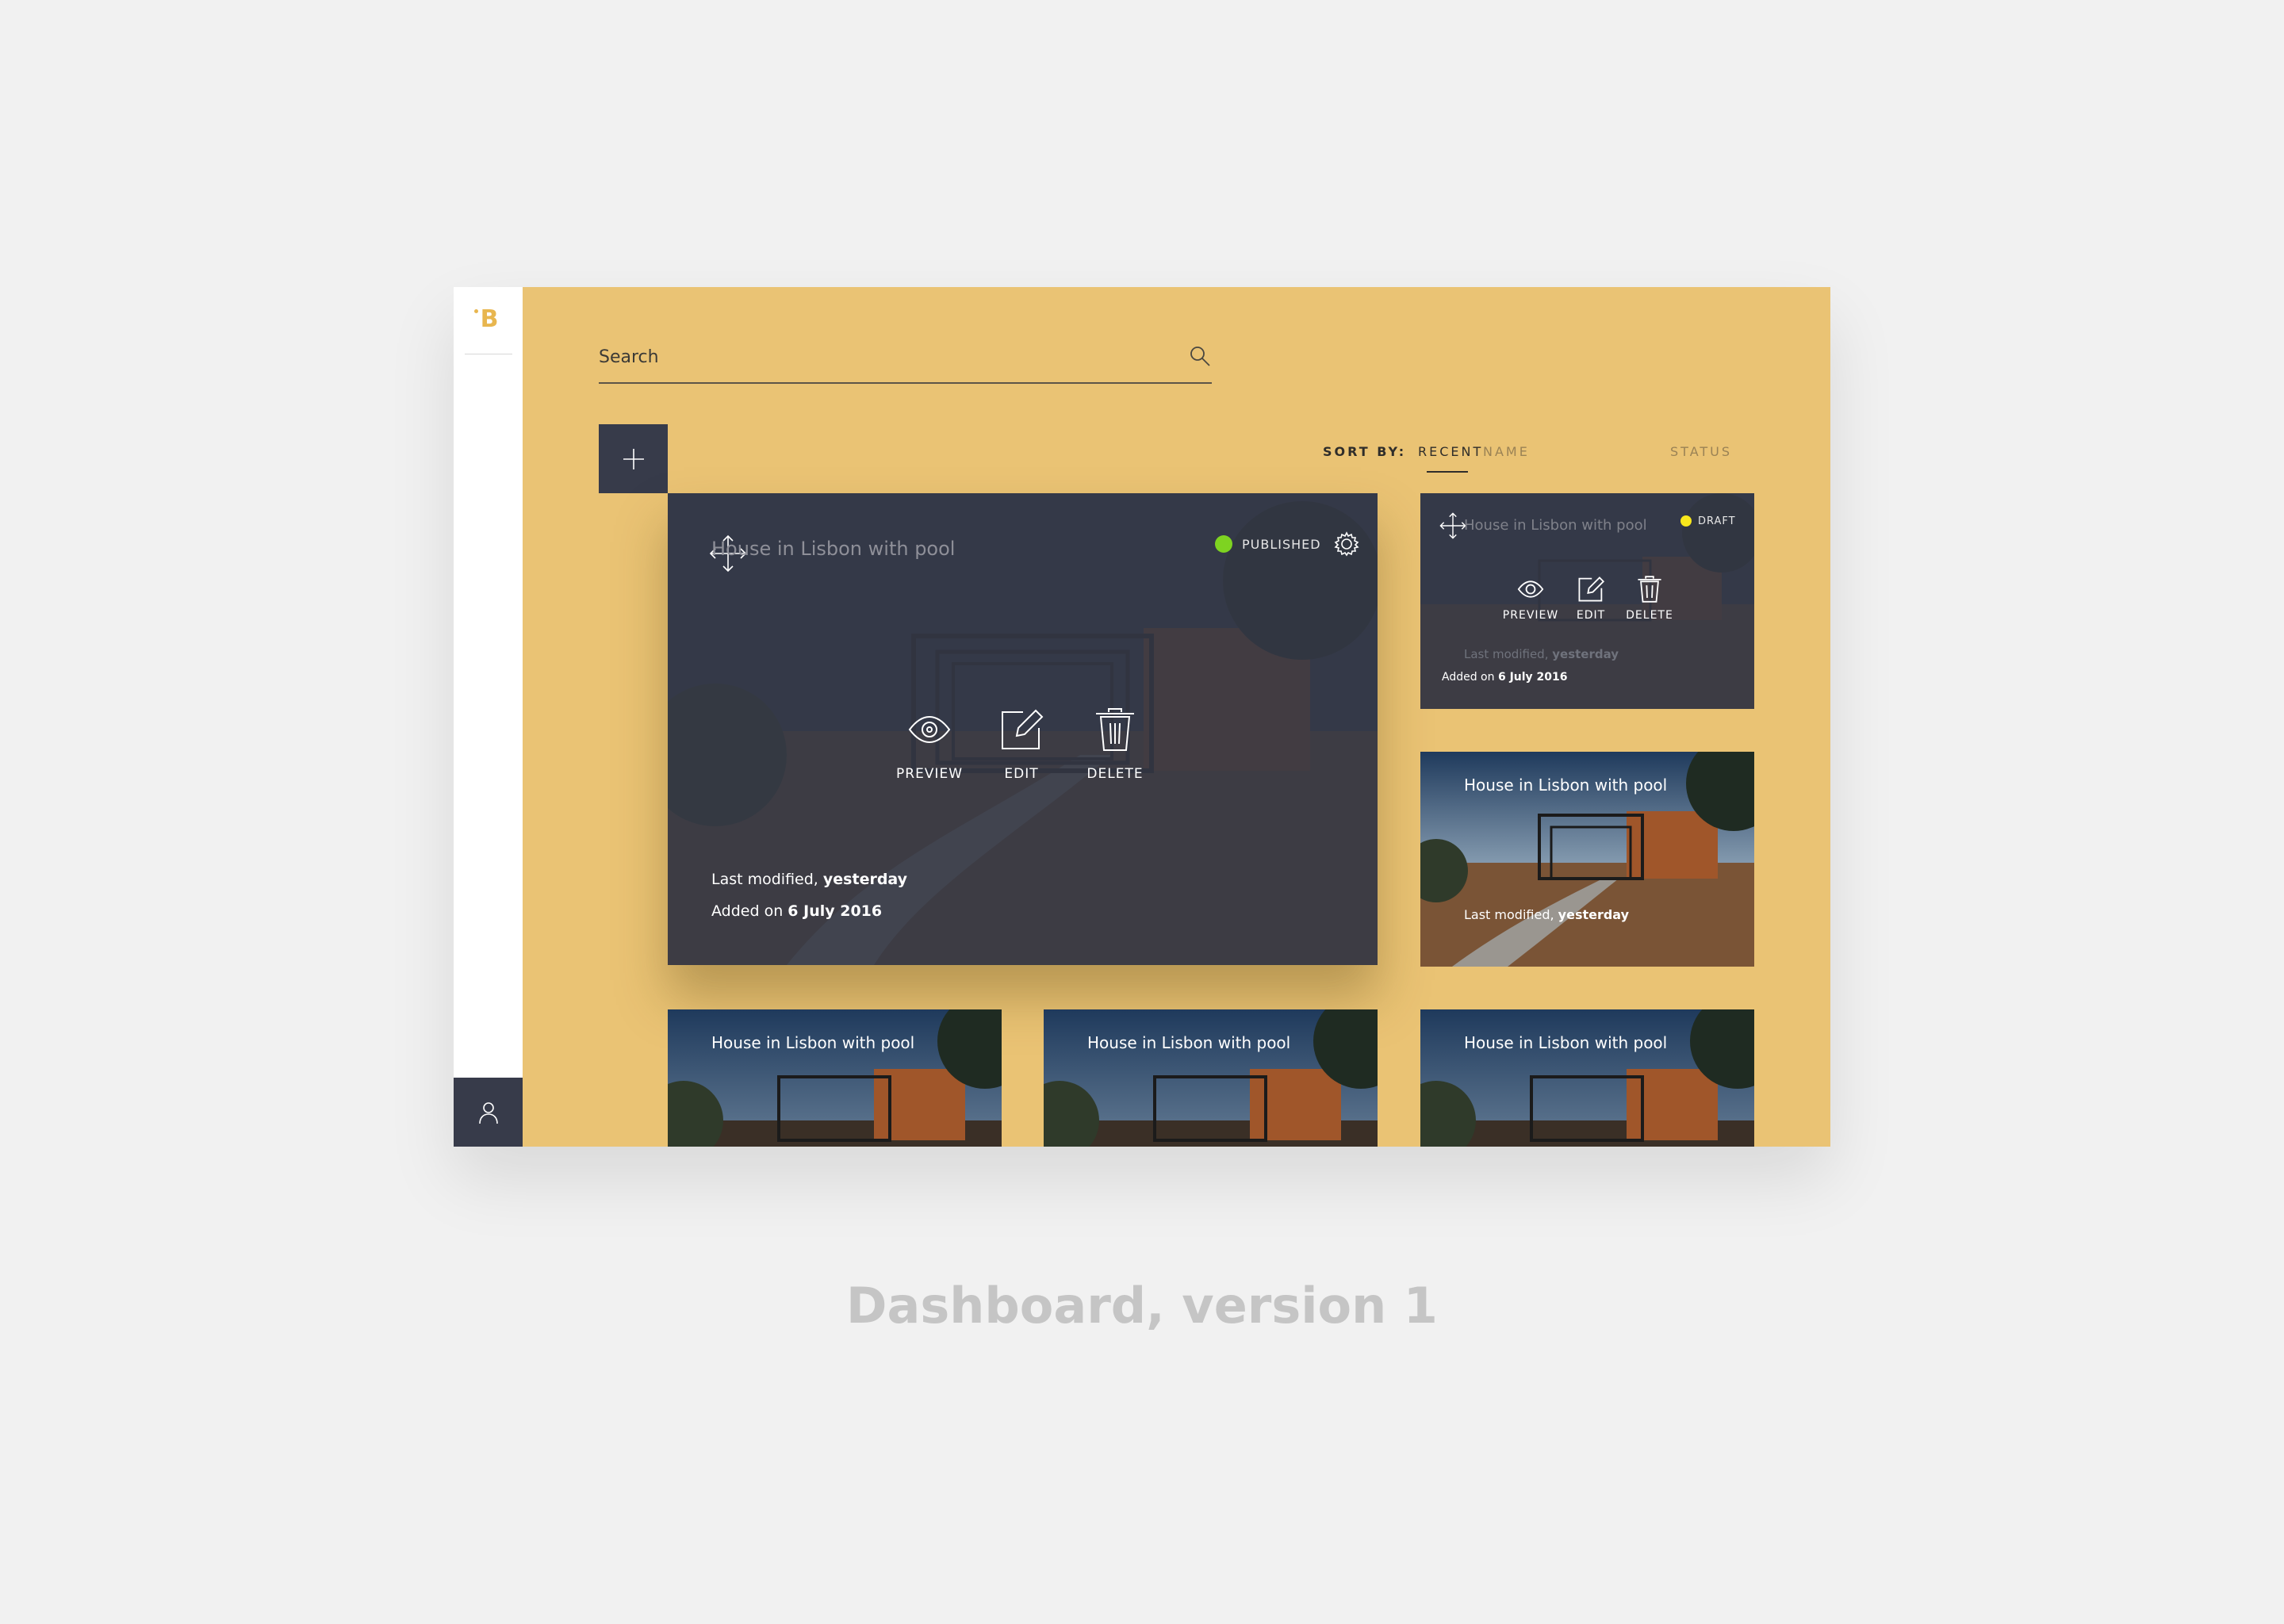  What do you see at coordinates (1701, 451) in the screenshot?
I see `sort-option-status: STATUS` at bounding box center [1701, 451].